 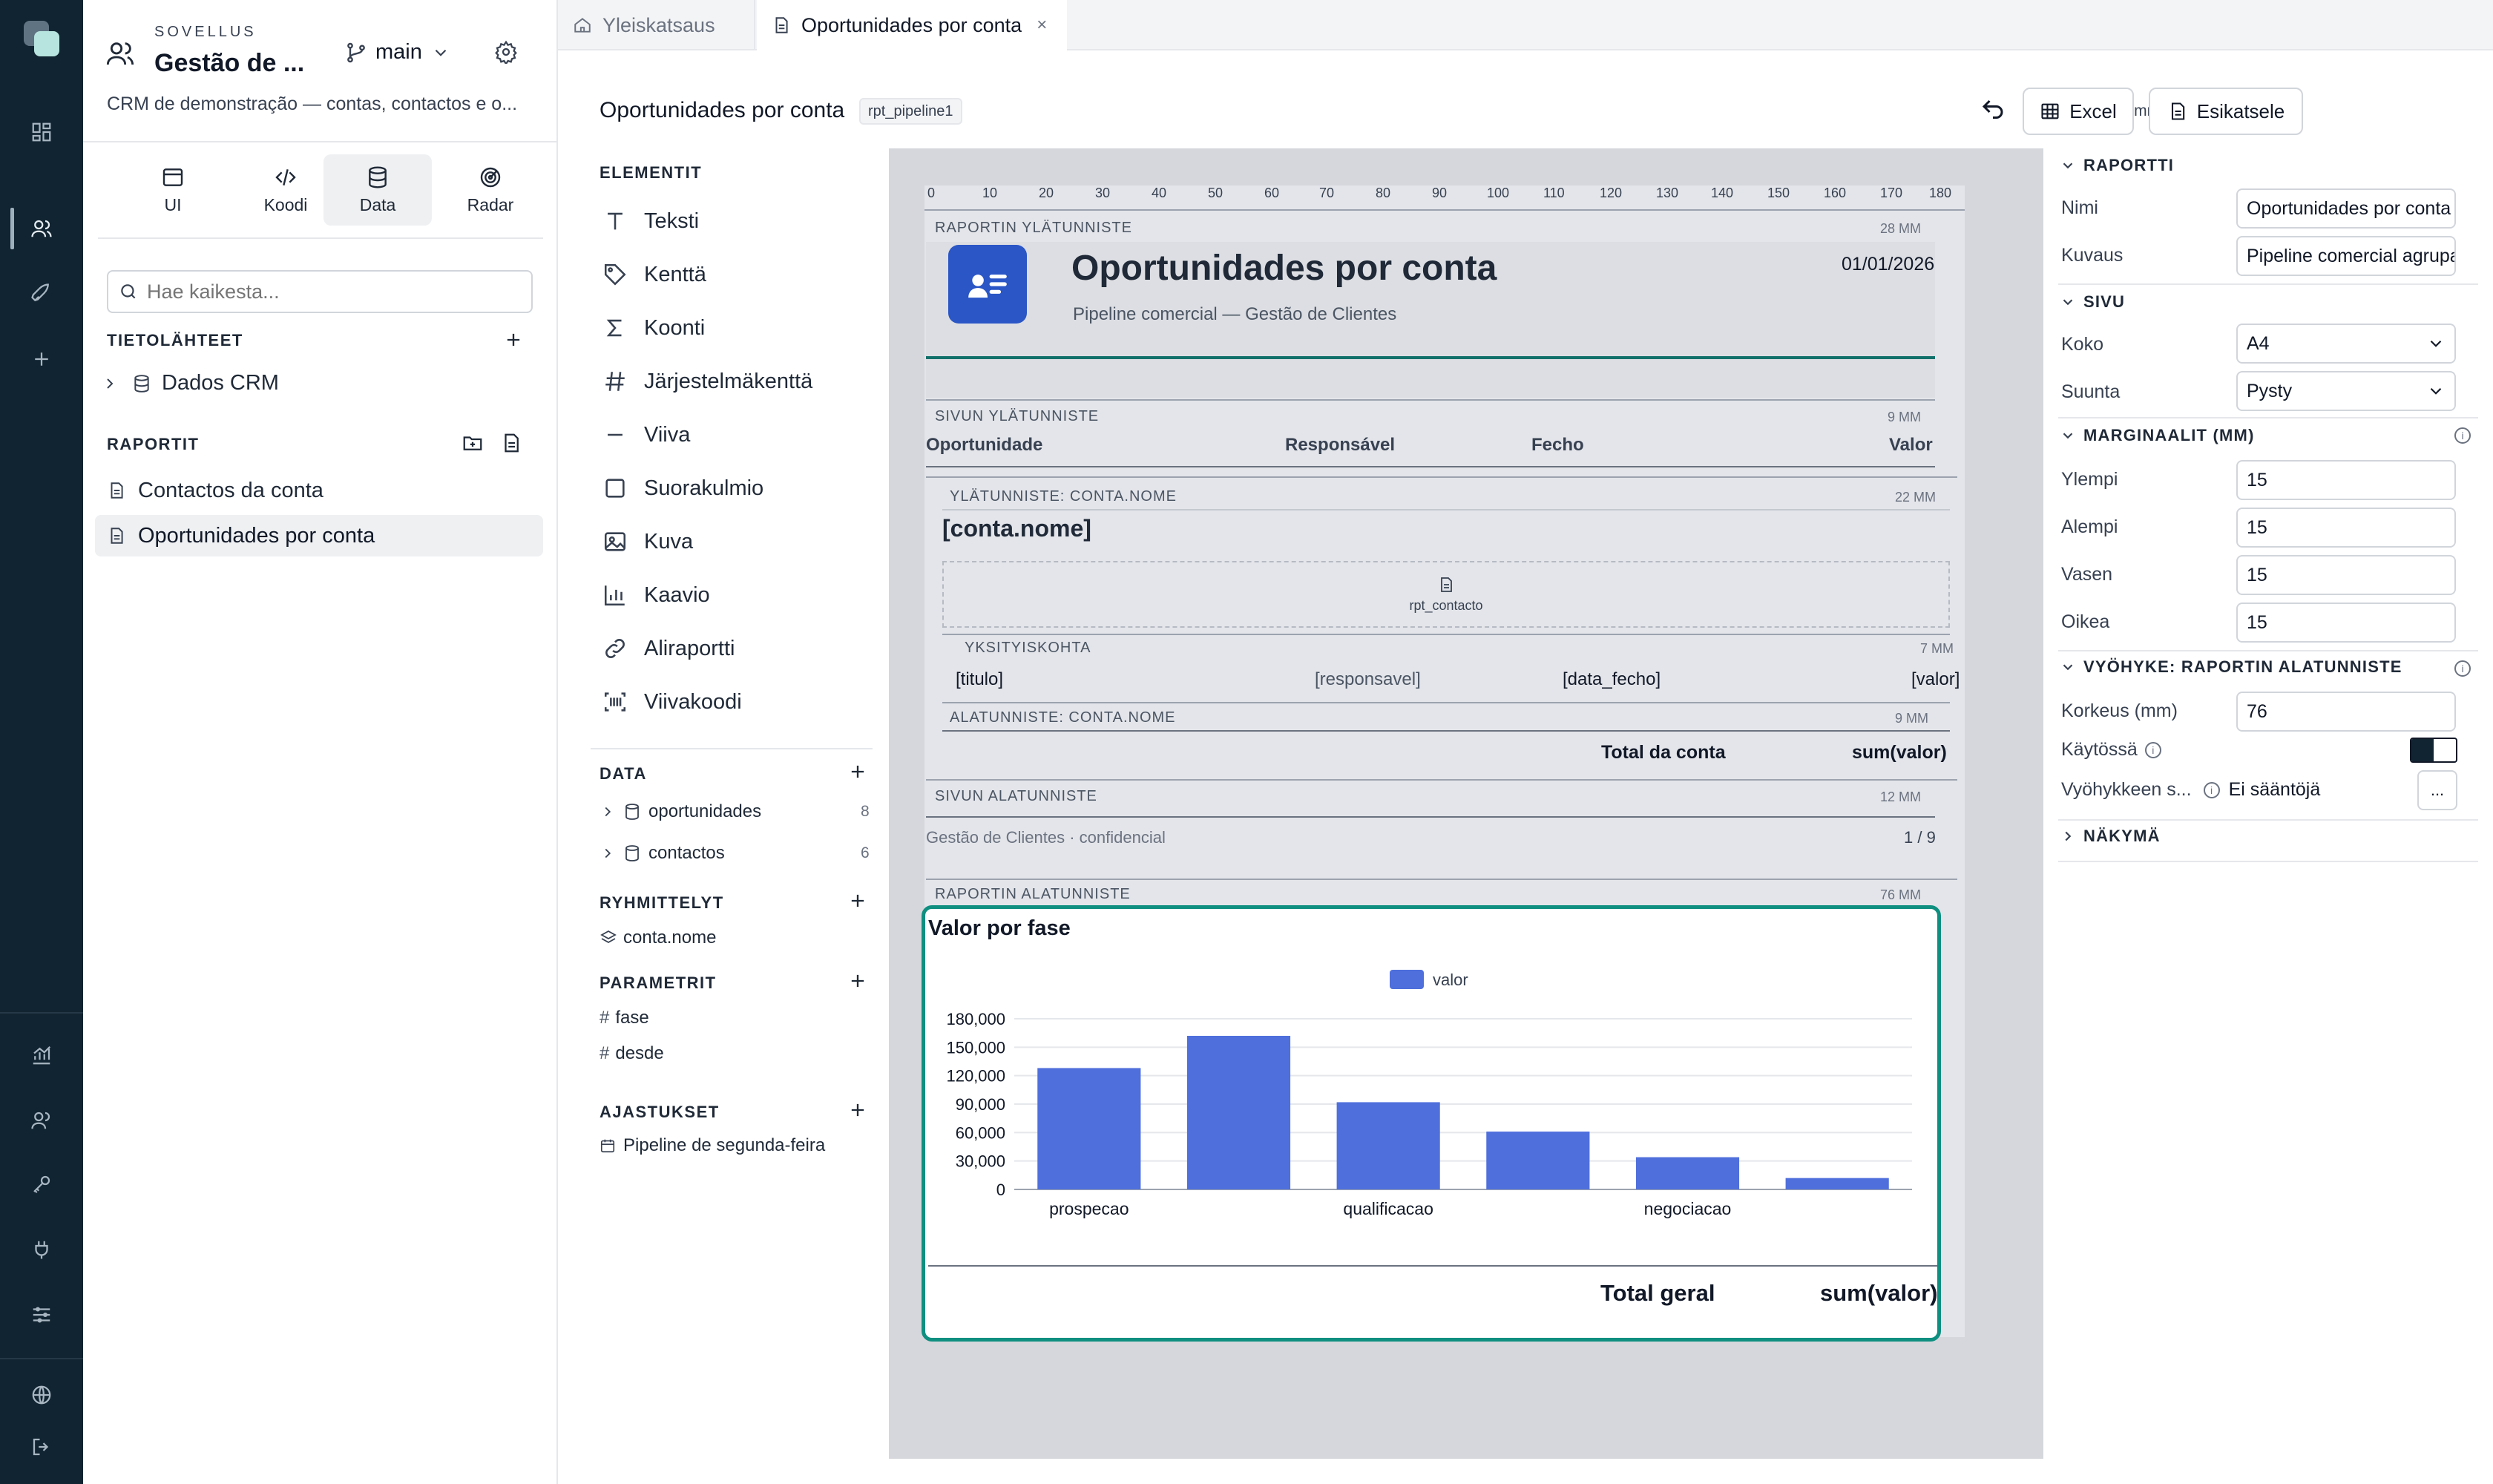 What do you see at coordinates (658, 938) in the screenshot?
I see `group-item: conta.nome` at bounding box center [658, 938].